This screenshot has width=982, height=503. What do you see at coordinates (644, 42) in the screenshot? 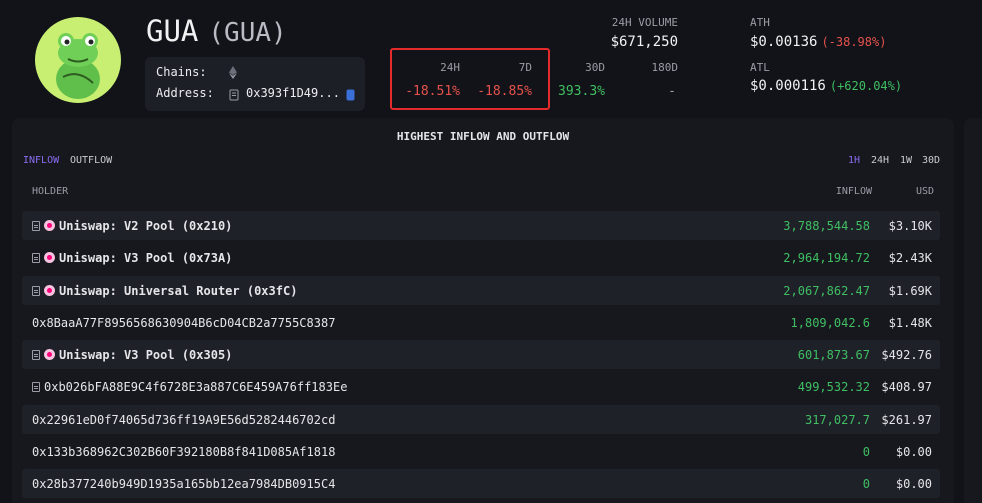
I see `volume-value: $671,250` at bounding box center [644, 42].